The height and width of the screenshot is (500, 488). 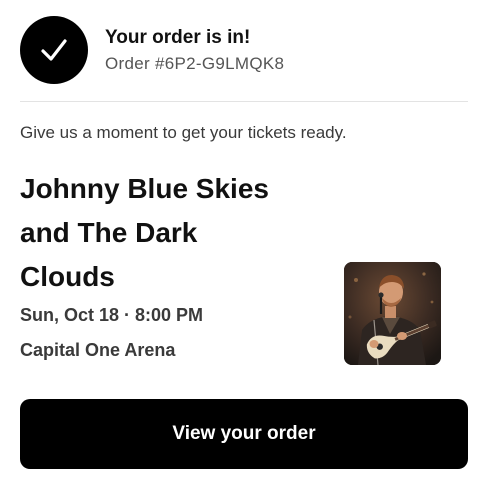 What do you see at coordinates (109, 232) in the screenshot?
I see `event-title-line: and The Dark` at bounding box center [109, 232].